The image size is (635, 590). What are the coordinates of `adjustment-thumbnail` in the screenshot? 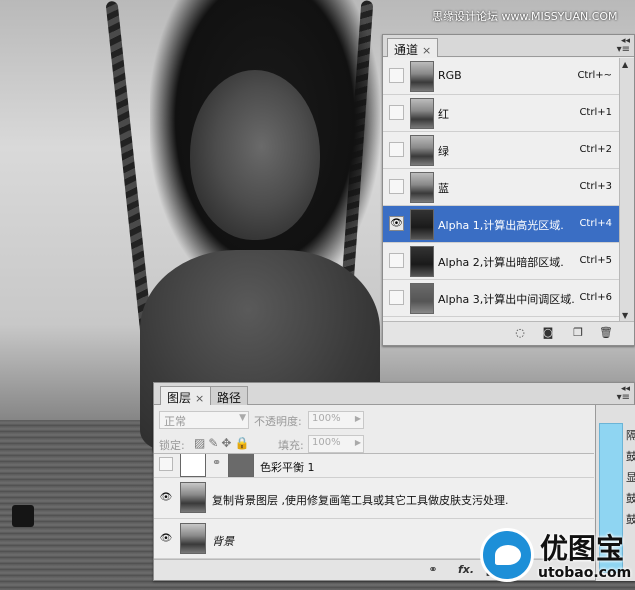 It's located at (193, 465).